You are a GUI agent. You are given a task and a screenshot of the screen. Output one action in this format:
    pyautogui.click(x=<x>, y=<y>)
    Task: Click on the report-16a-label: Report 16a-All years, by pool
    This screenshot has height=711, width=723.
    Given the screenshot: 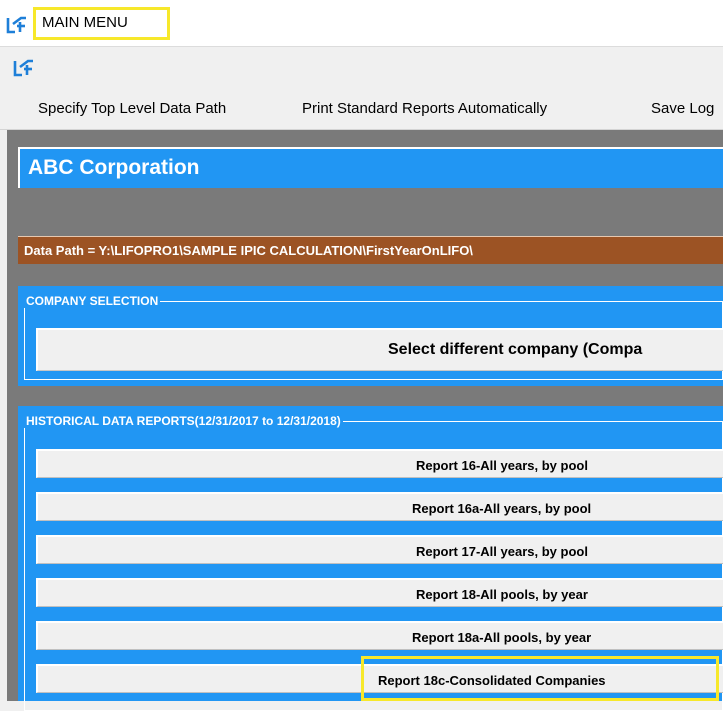 What is the action you would take?
    pyautogui.click(x=502, y=508)
    